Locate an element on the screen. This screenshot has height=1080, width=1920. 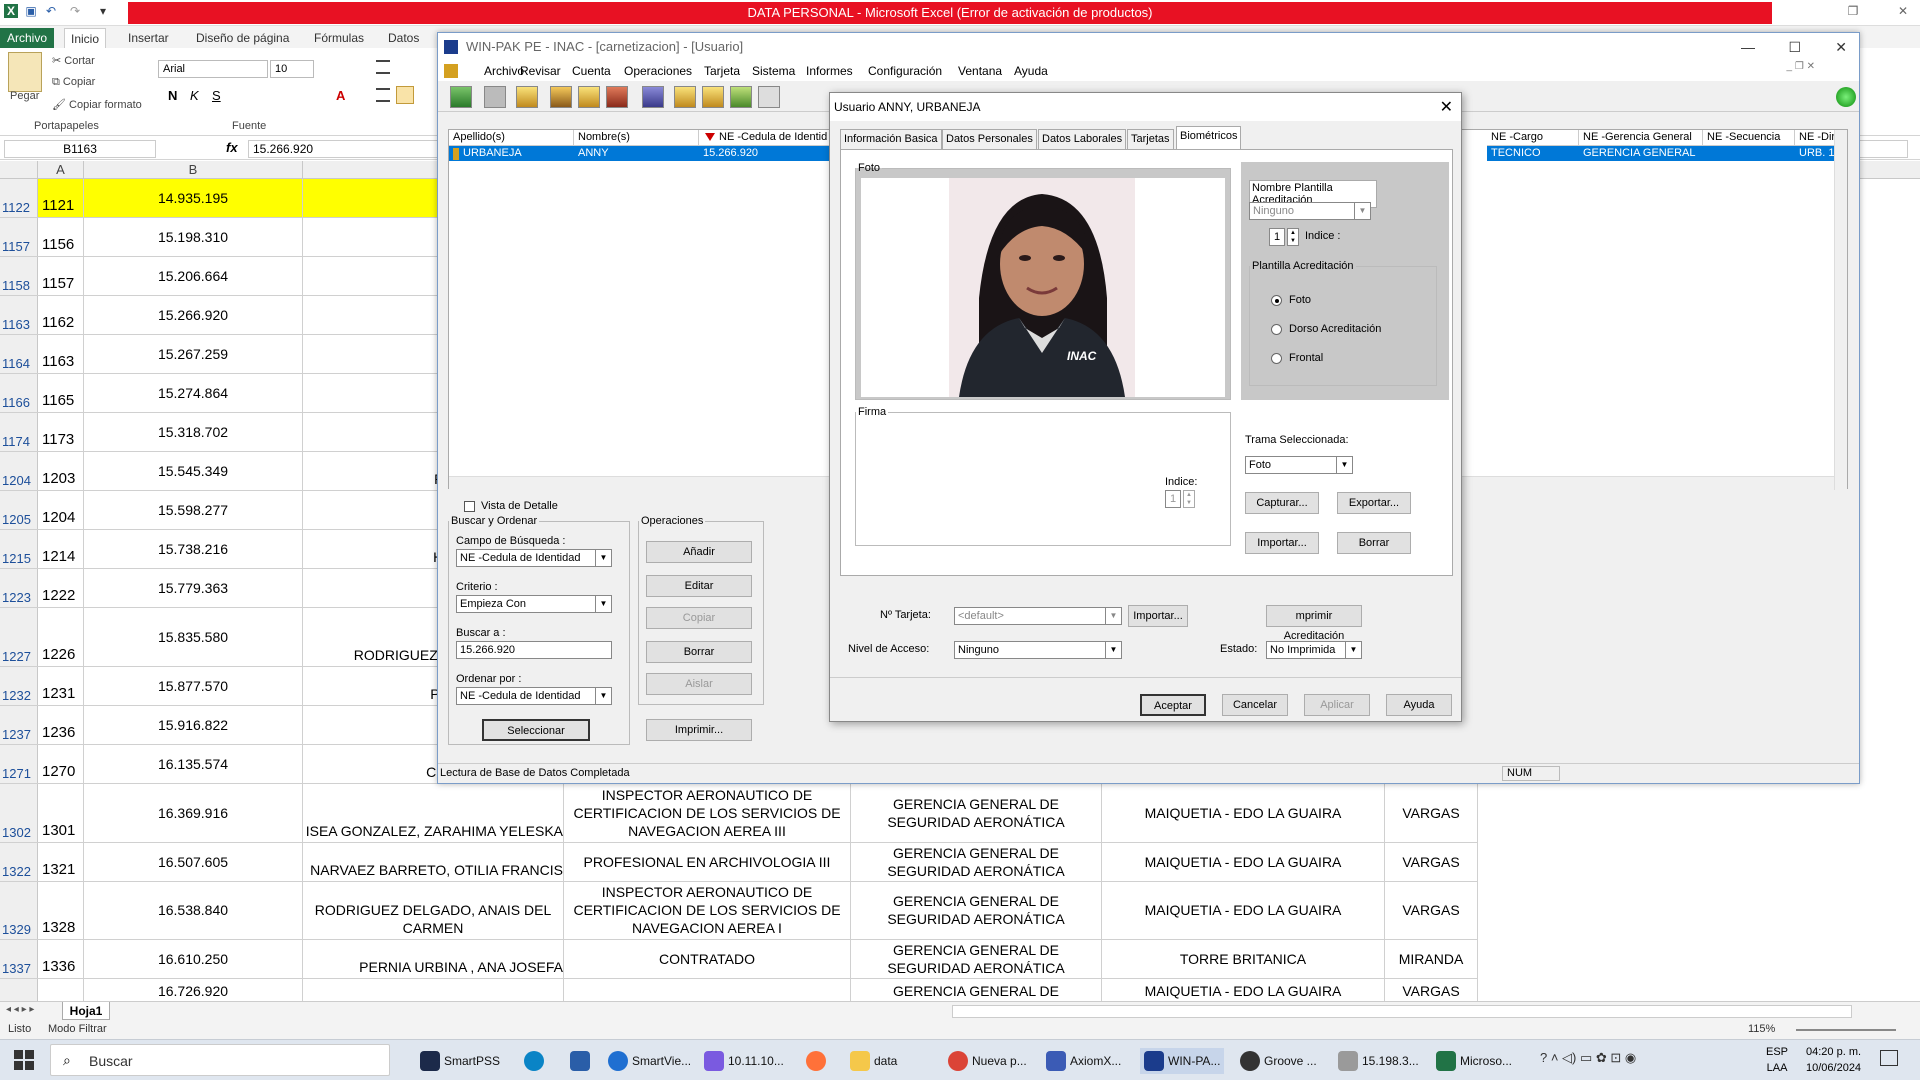
sheet-nav-icon: ◂ ◂ ▸ ▸ is located at coordinates (20, 1009).